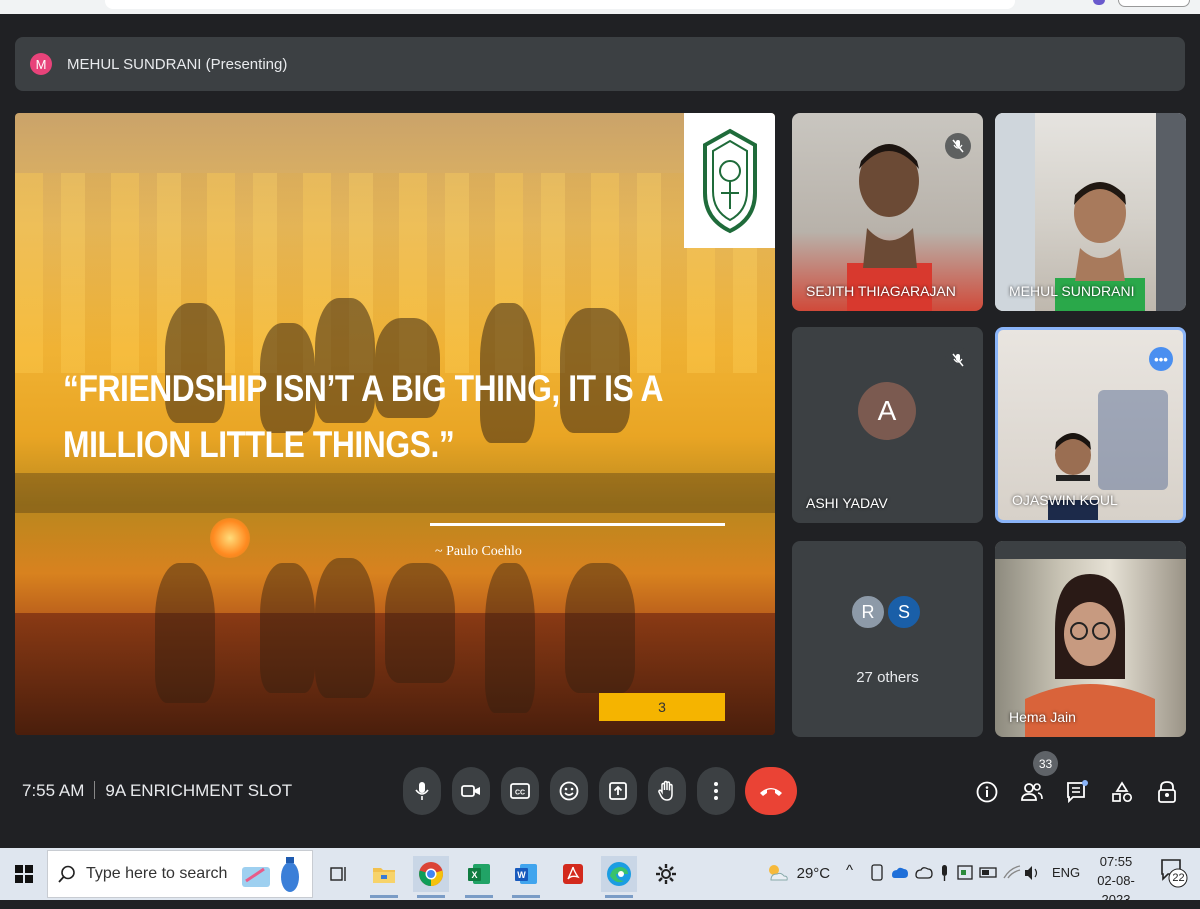 The height and width of the screenshot is (909, 1200). What do you see at coordinates (230, 538) in the screenshot?
I see `sun-image` at bounding box center [230, 538].